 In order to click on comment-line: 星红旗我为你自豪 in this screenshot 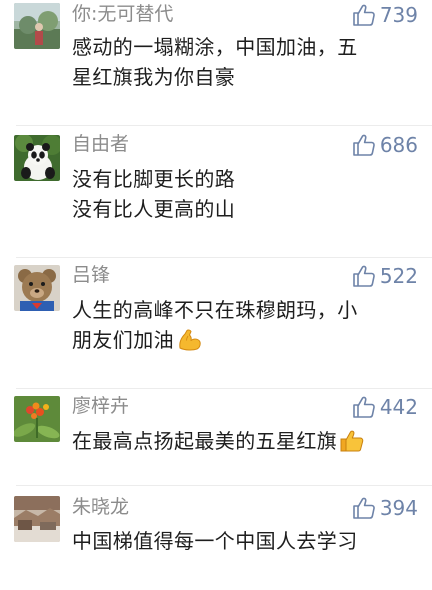, I will do `click(154, 77)`.